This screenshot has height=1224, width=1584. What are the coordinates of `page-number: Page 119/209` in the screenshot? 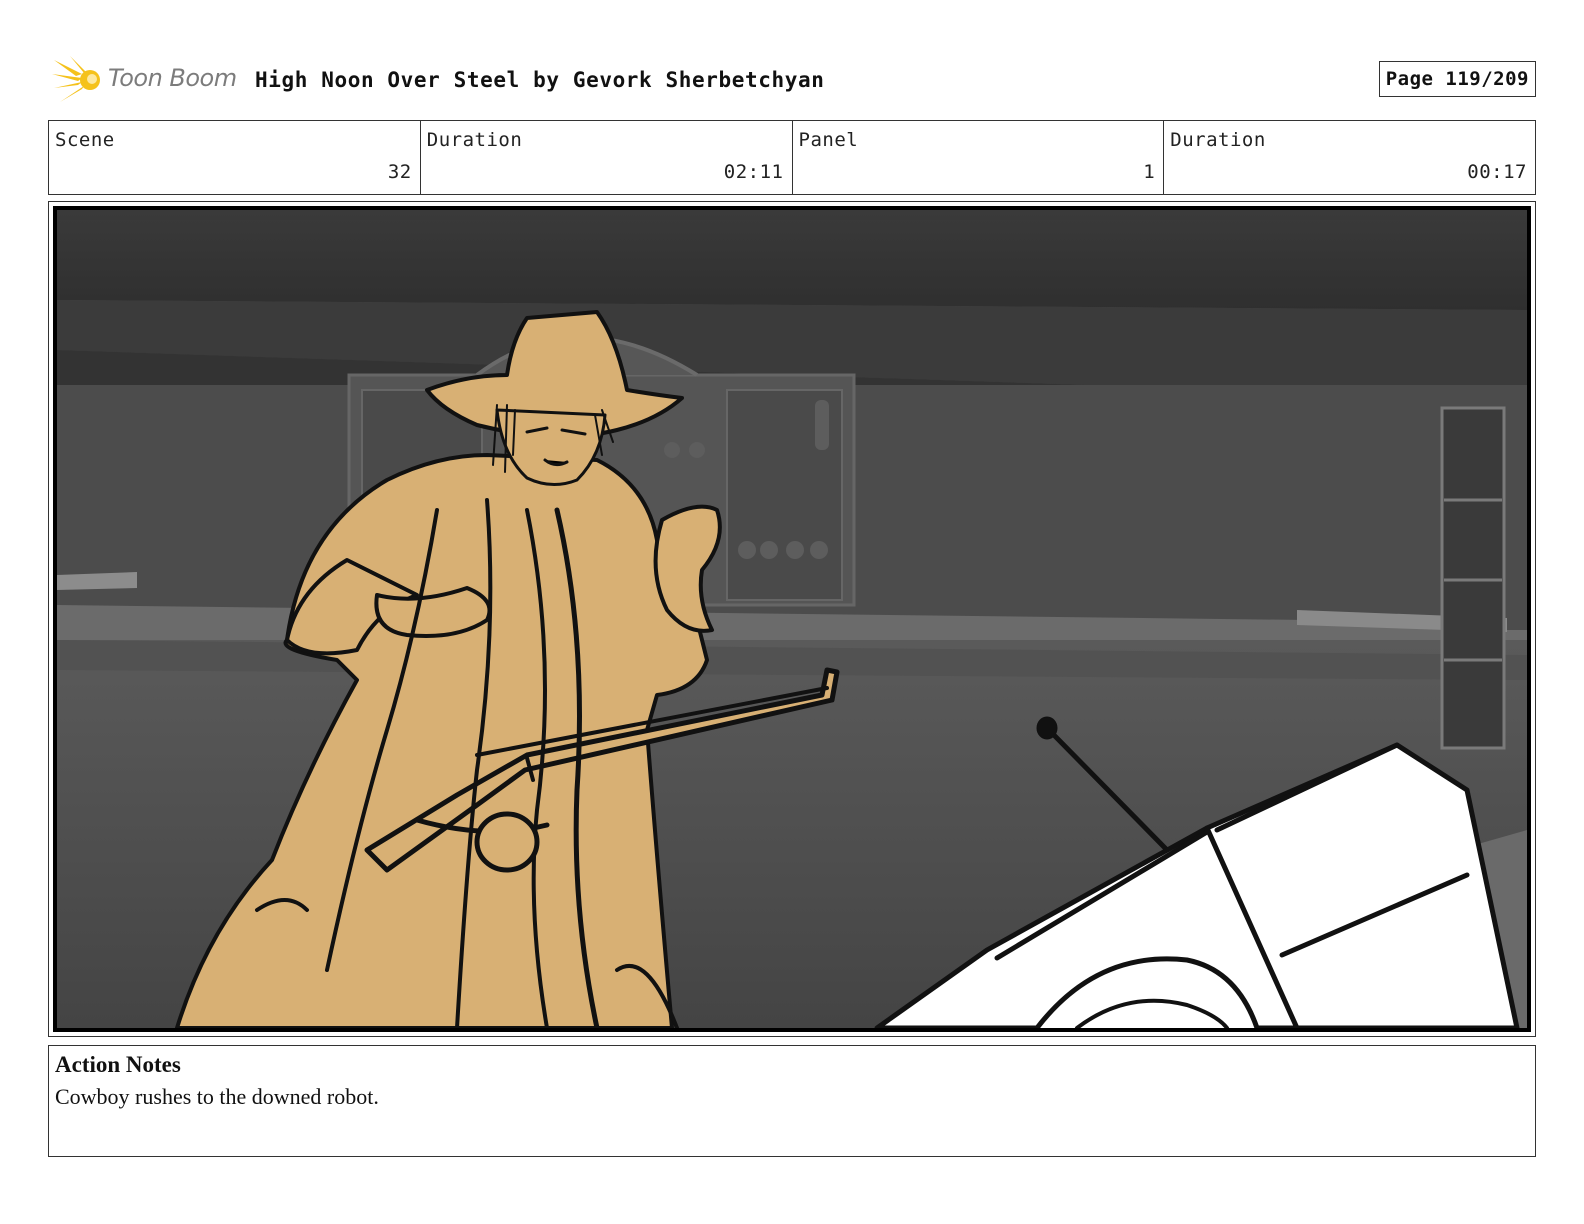 It's located at (1457, 79).